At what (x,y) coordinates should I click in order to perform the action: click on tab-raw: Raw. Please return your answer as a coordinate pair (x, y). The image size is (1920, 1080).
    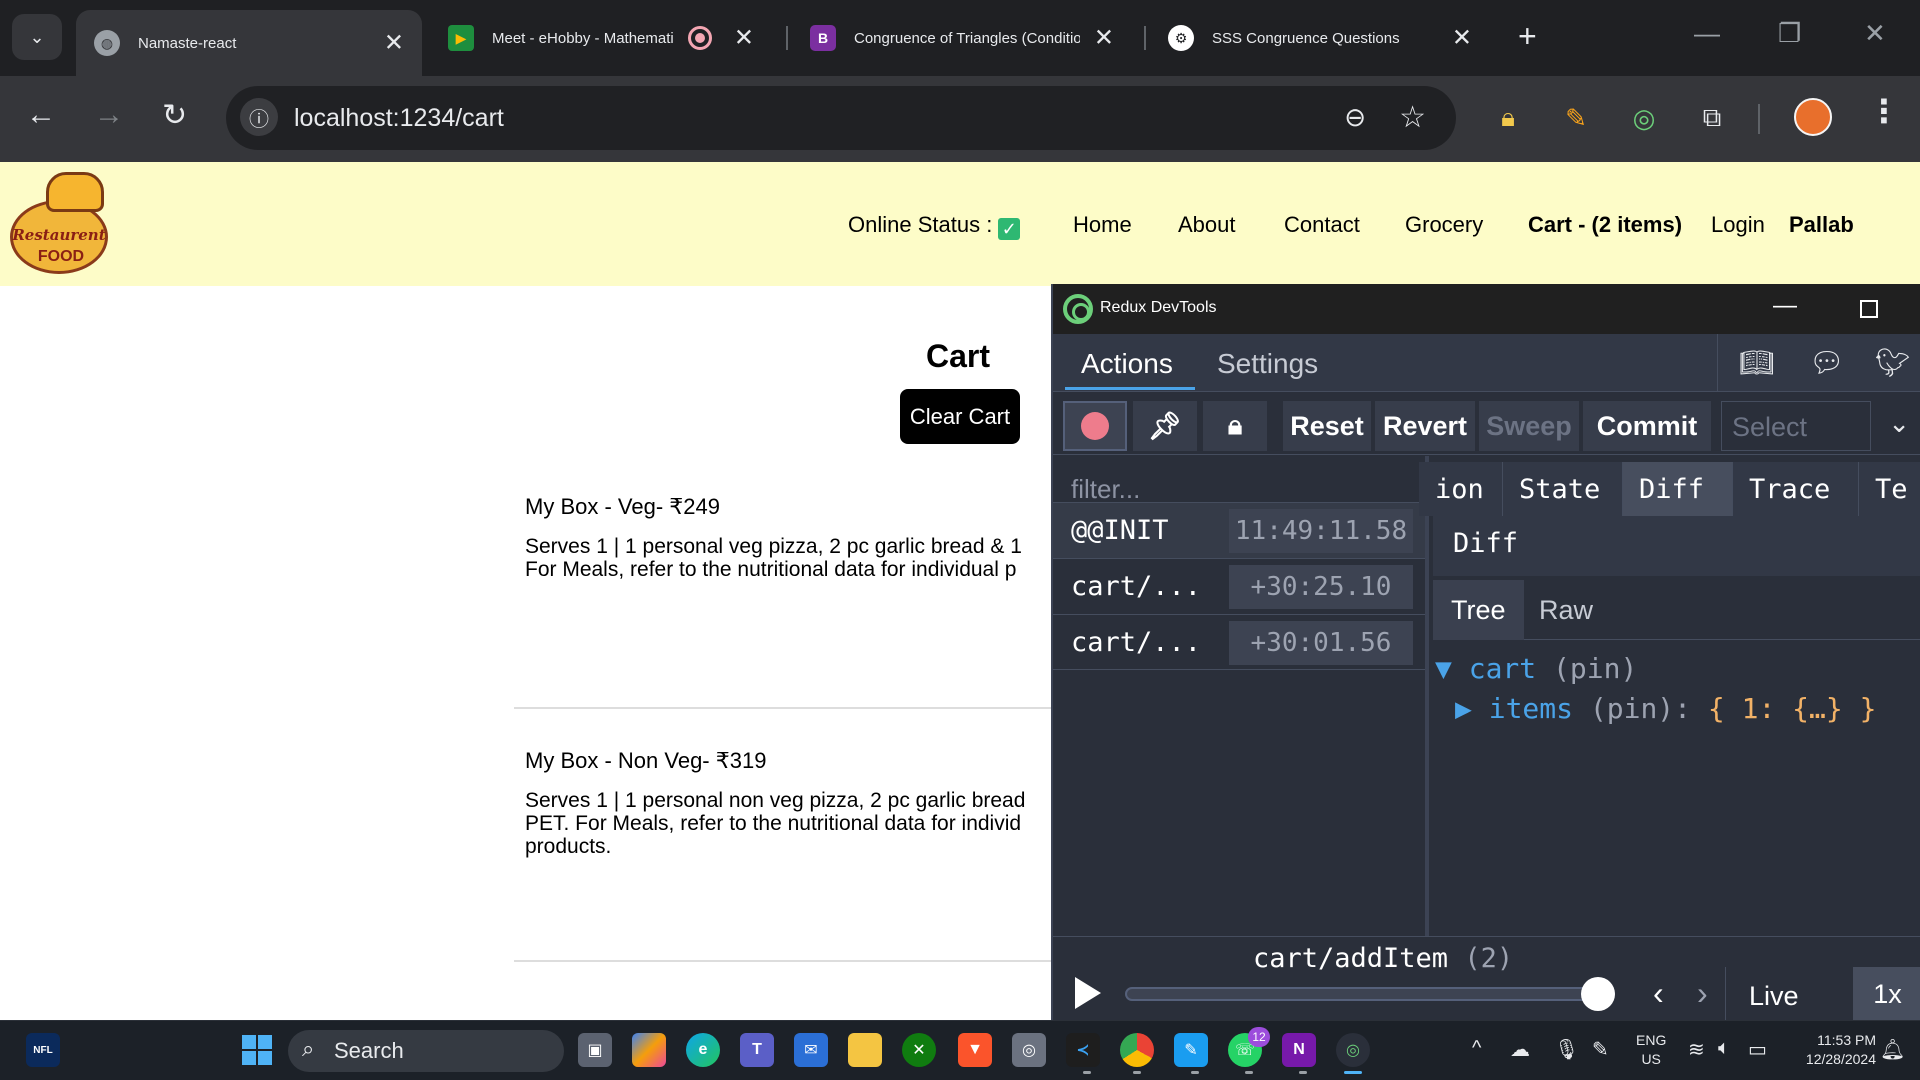
    Looking at the image, I should click on (1566, 610).